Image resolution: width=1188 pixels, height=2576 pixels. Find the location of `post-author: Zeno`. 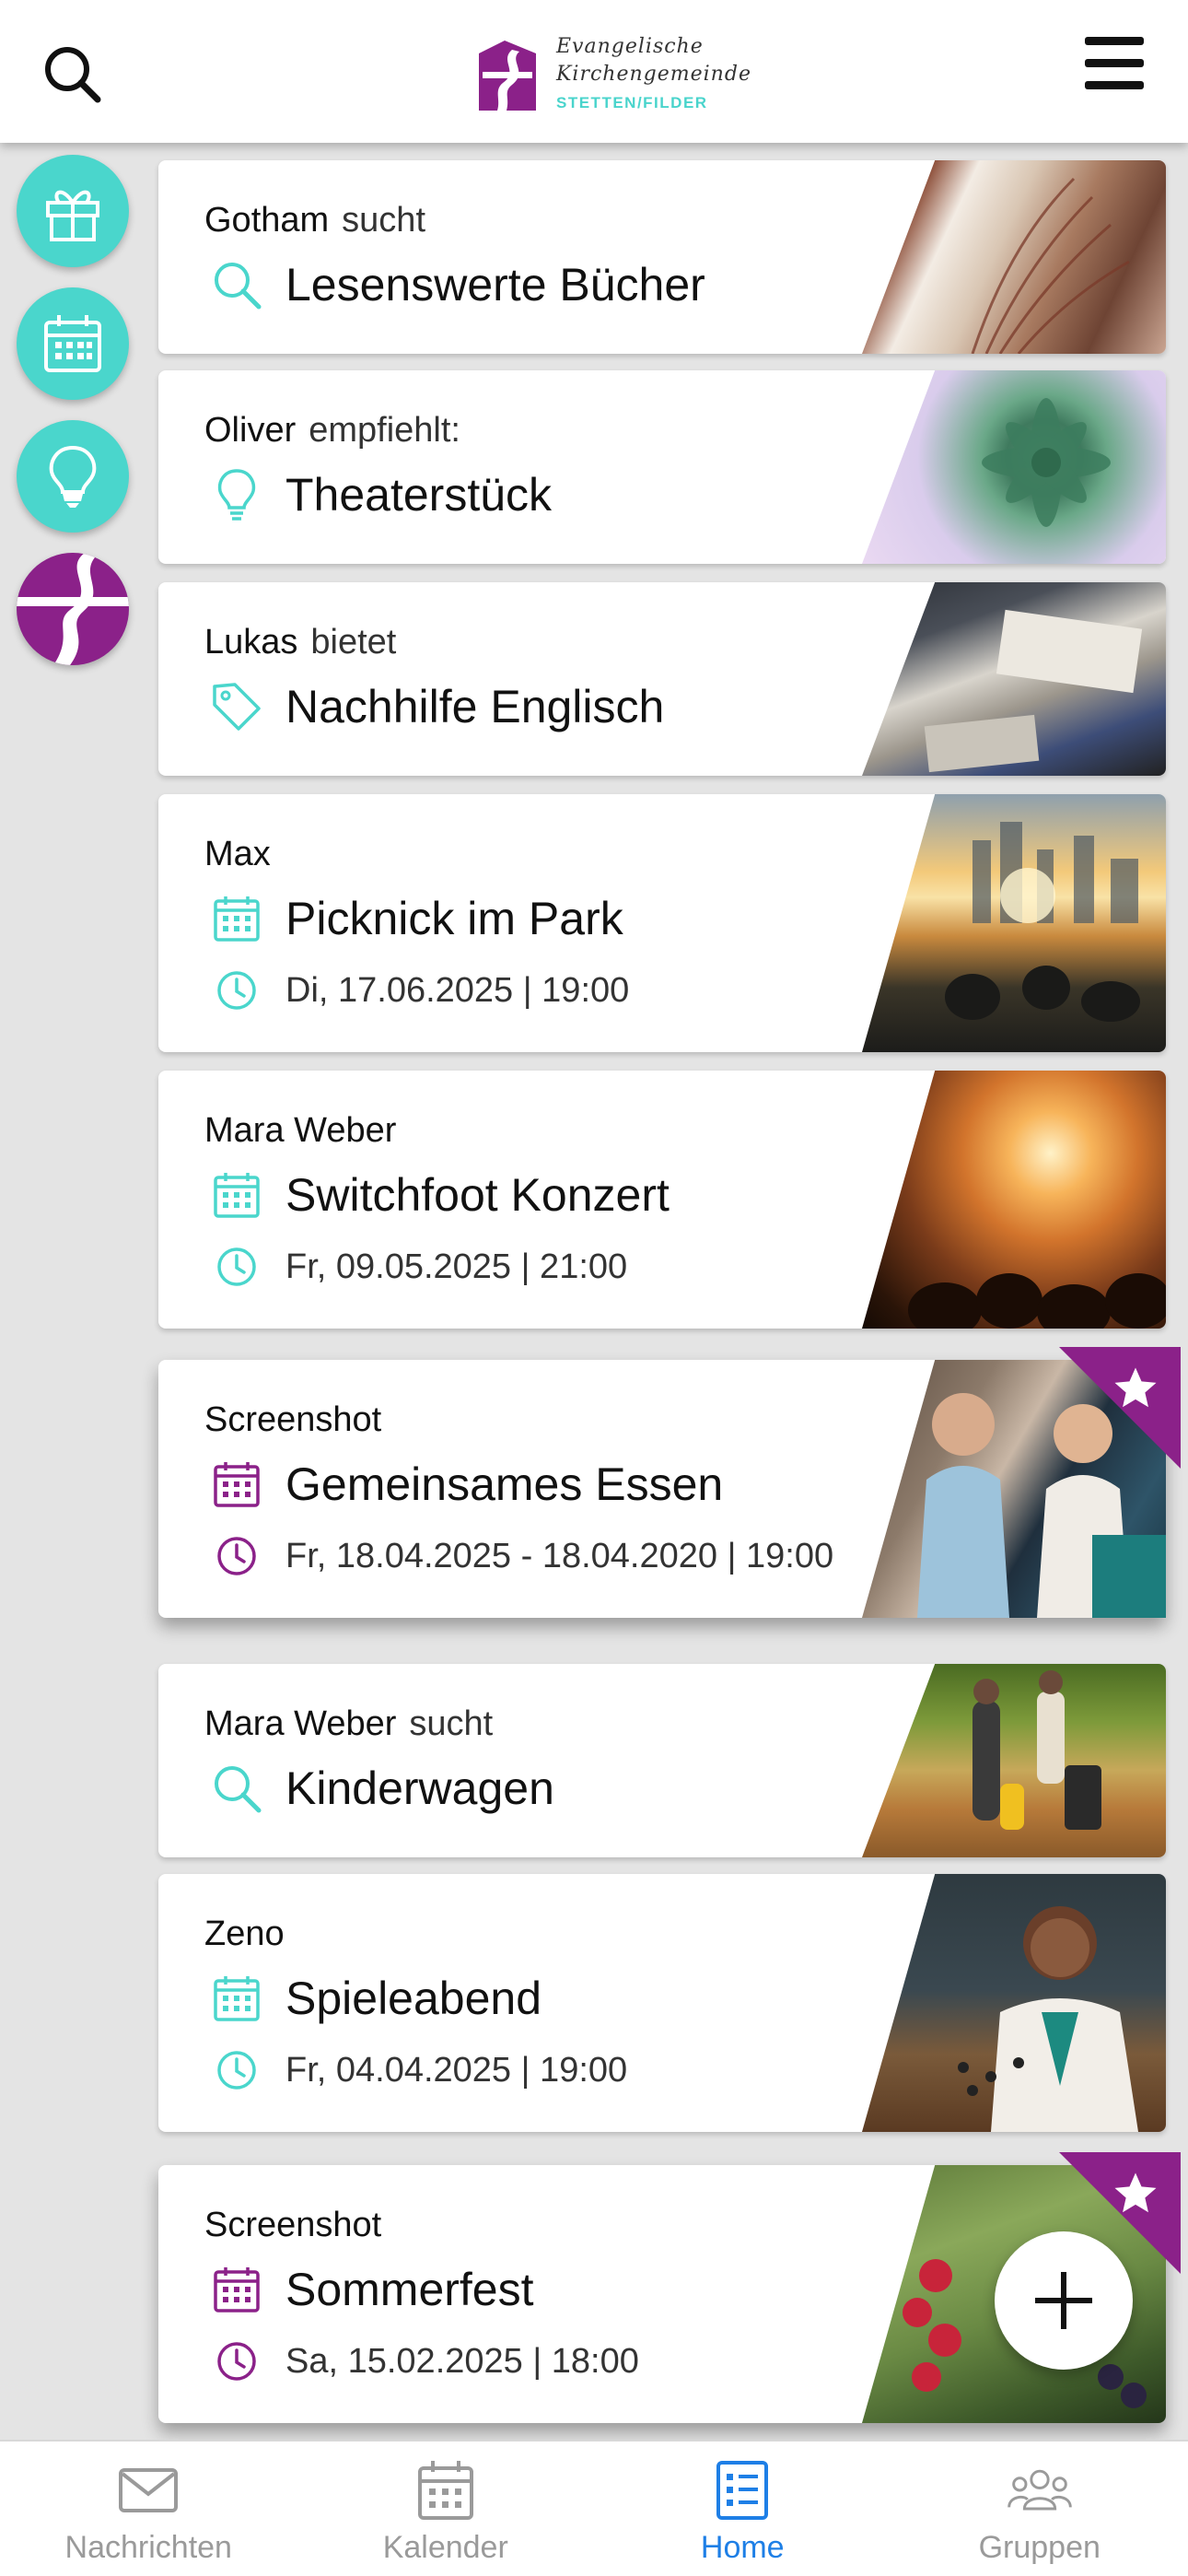

post-author: Zeno is located at coordinates (244, 1934).